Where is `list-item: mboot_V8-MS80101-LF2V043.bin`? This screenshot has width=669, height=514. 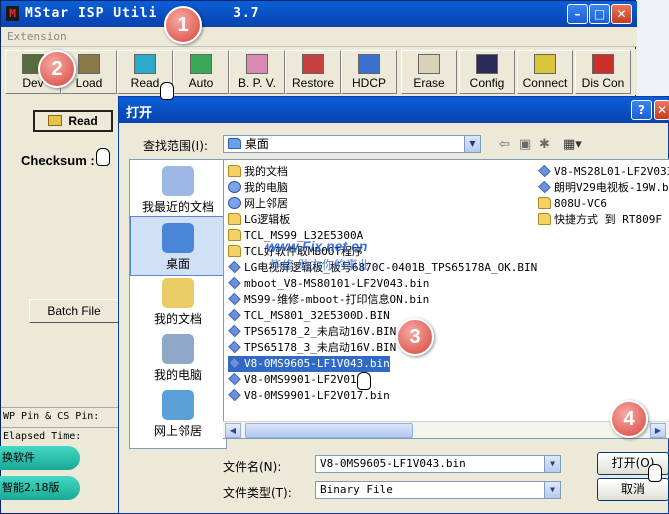 list-item: mboot_V8-MS80101-LF2V043.bin is located at coordinates (328, 284).